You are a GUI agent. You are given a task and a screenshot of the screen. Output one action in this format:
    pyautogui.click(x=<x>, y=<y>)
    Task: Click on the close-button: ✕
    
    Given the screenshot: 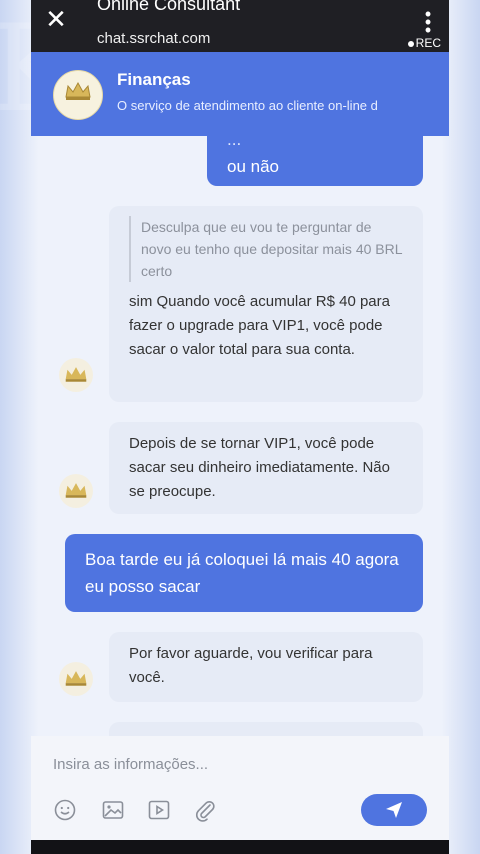 What is the action you would take?
    pyautogui.click(x=56, y=19)
    